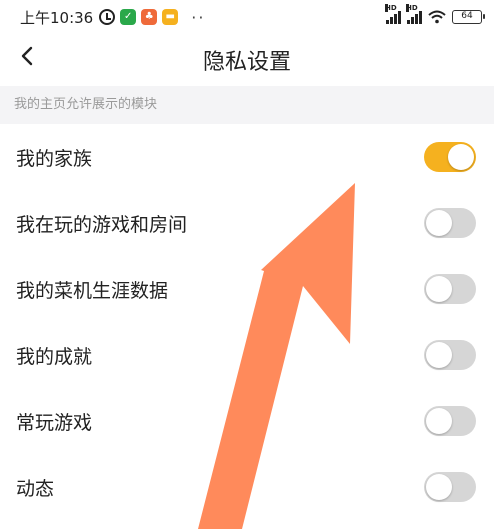 This screenshot has height=529, width=494. What do you see at coordinates (393, 14) in the screenshot?
I see `signal-icon: HD` at bounding box center [393, 14].